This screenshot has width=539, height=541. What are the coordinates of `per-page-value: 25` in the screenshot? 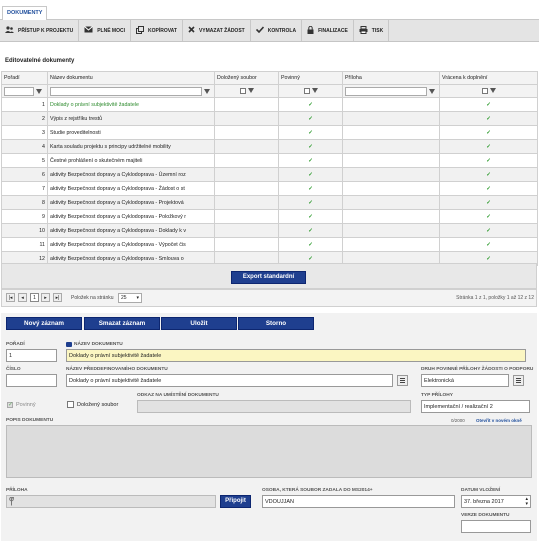 It's located at (124, 298).